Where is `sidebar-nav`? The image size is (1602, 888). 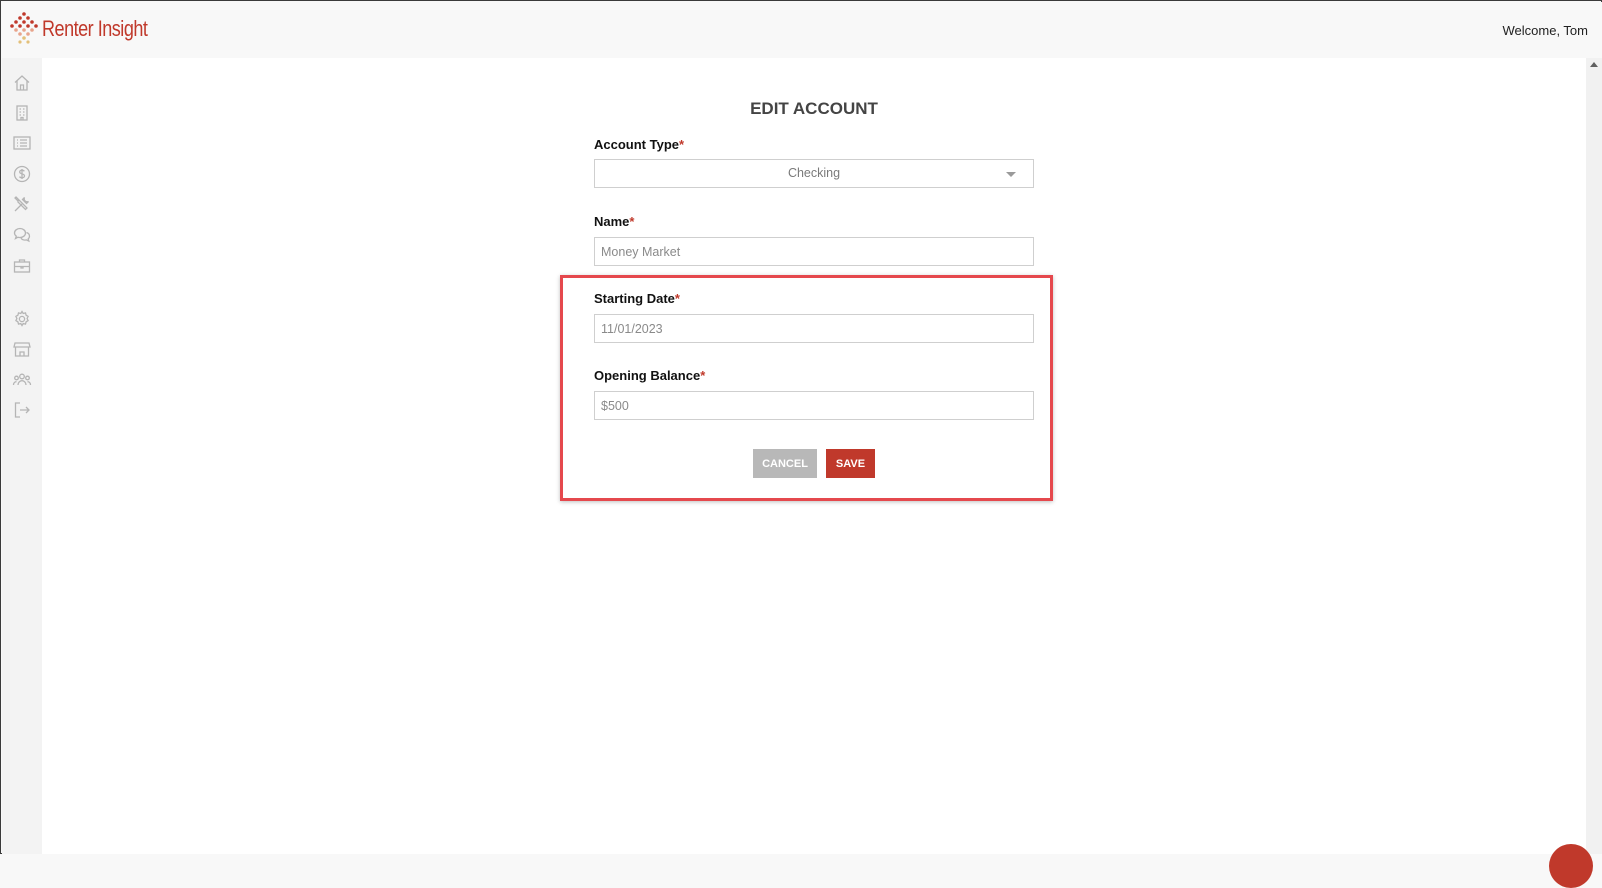 sidebar-nav is located at coordinates (22, 456).